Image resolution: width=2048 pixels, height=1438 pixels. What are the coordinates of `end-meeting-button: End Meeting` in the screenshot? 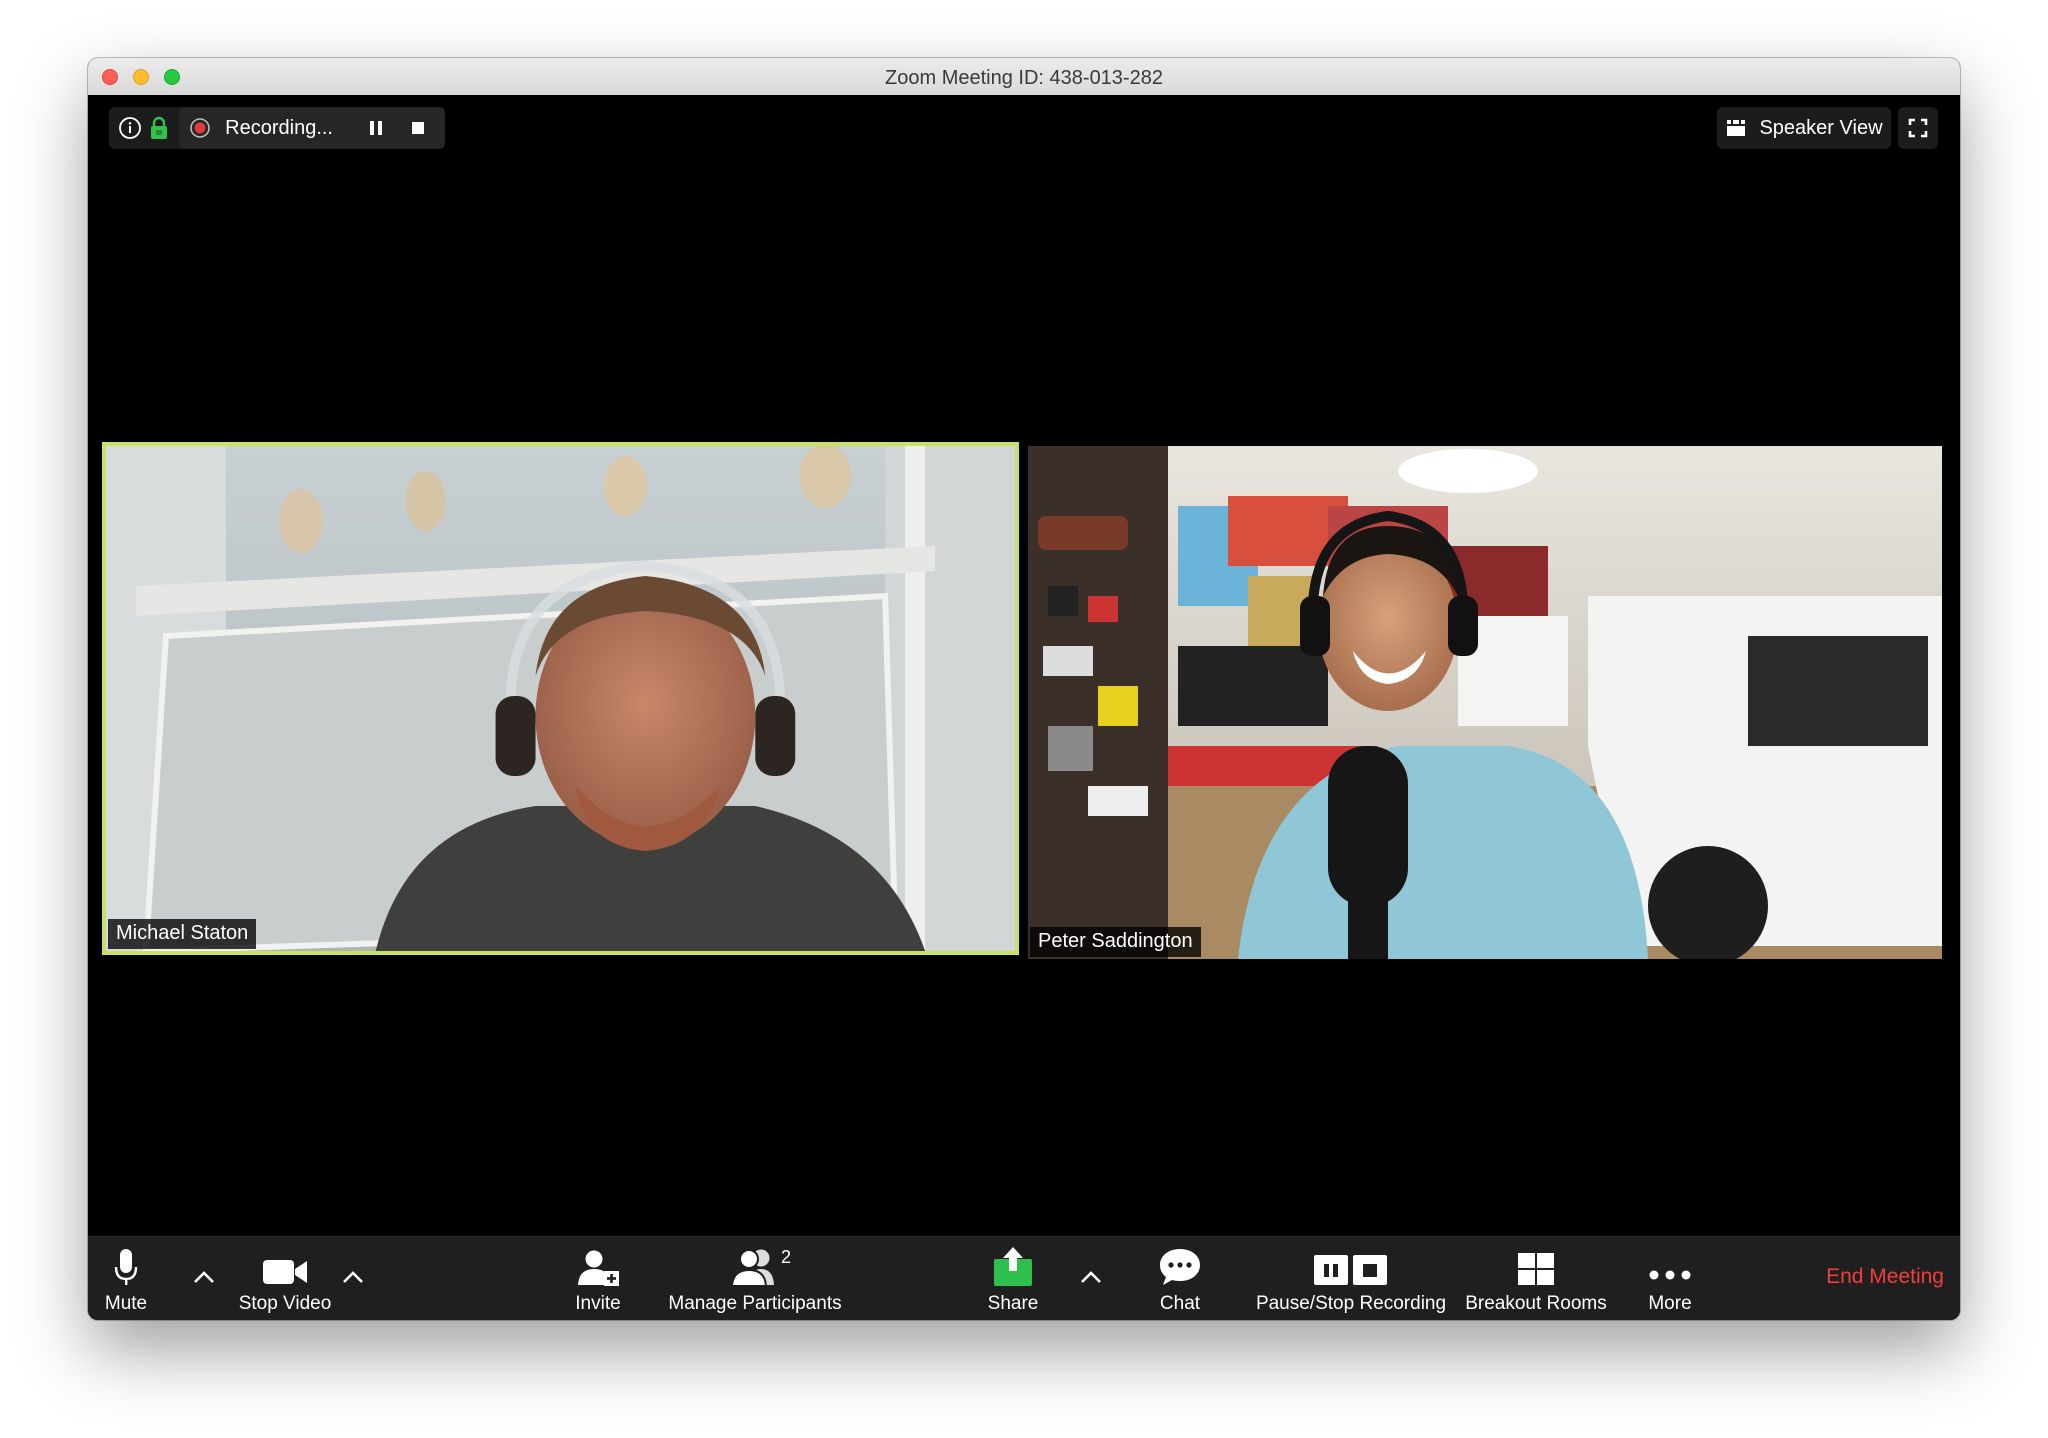 It's located at (1885, 1277).